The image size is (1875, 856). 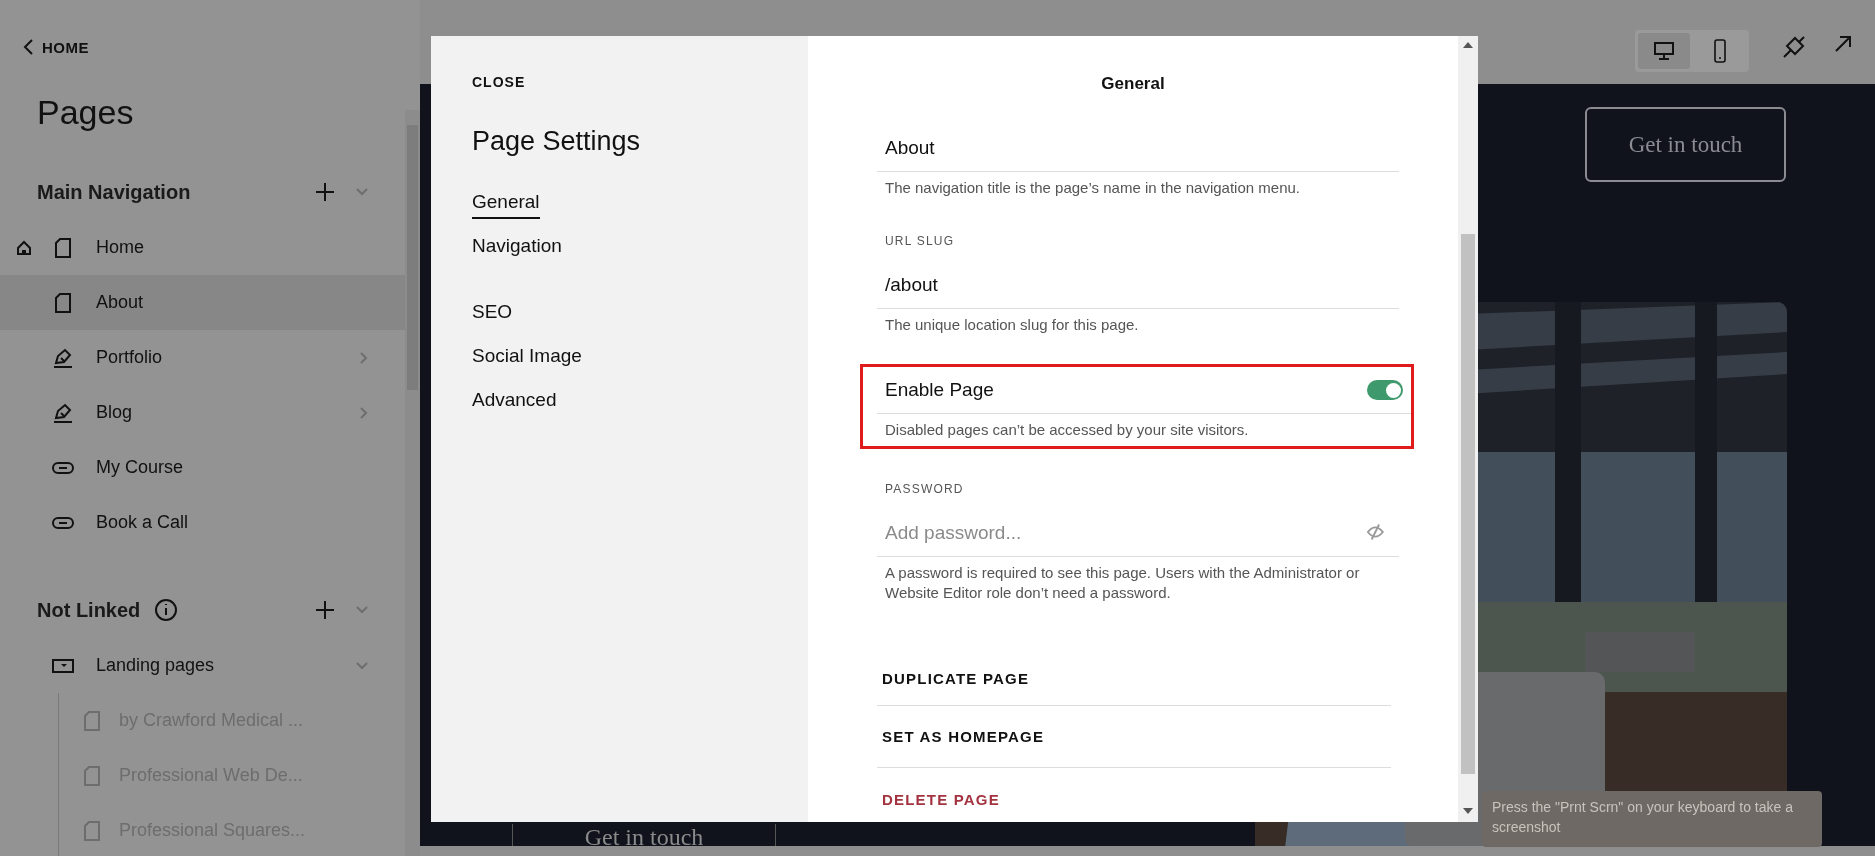 What do you see at coordinates (202, 247) in the screenshot?
I see `page-list-item: Home` at bounding box center [202, 247].